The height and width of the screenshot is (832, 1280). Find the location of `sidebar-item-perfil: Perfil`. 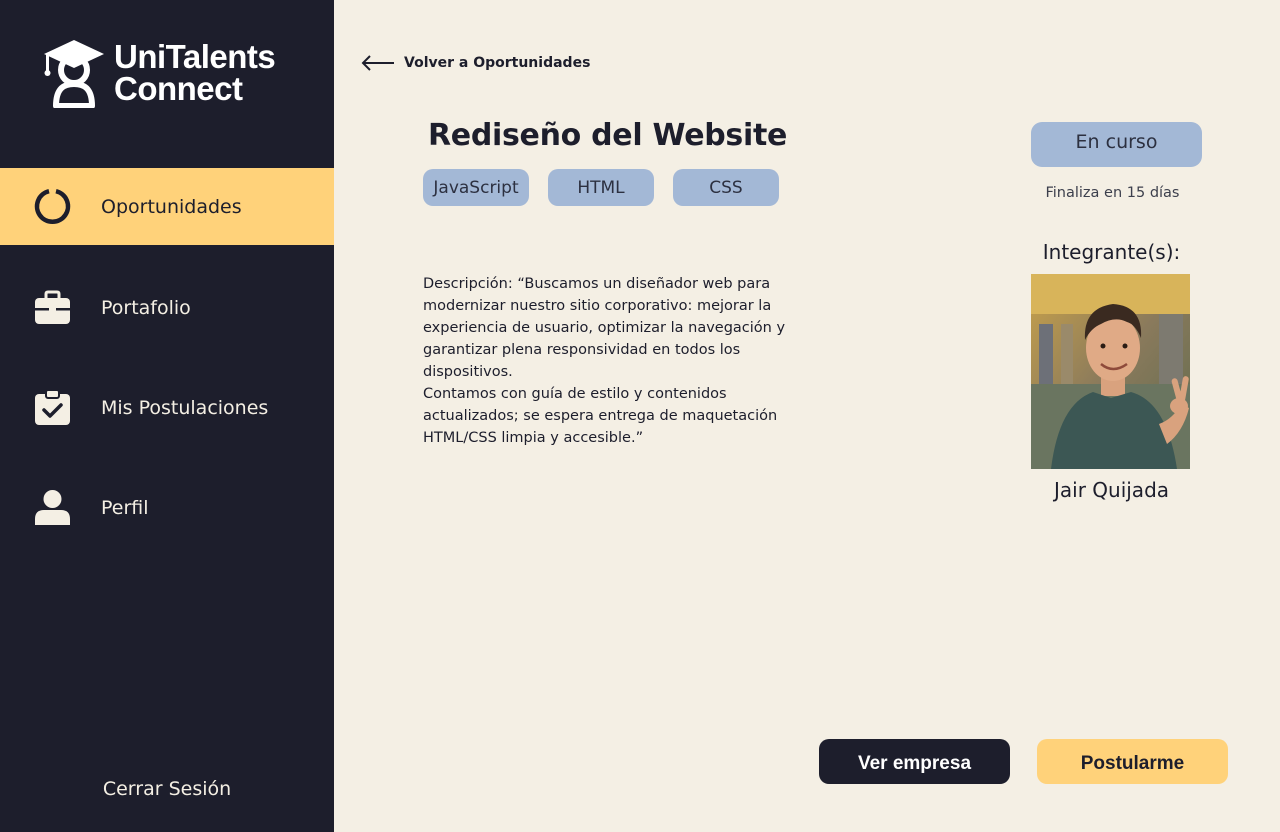

sidebar-item-perfil: Perfil is located at coordinates (167, 507).